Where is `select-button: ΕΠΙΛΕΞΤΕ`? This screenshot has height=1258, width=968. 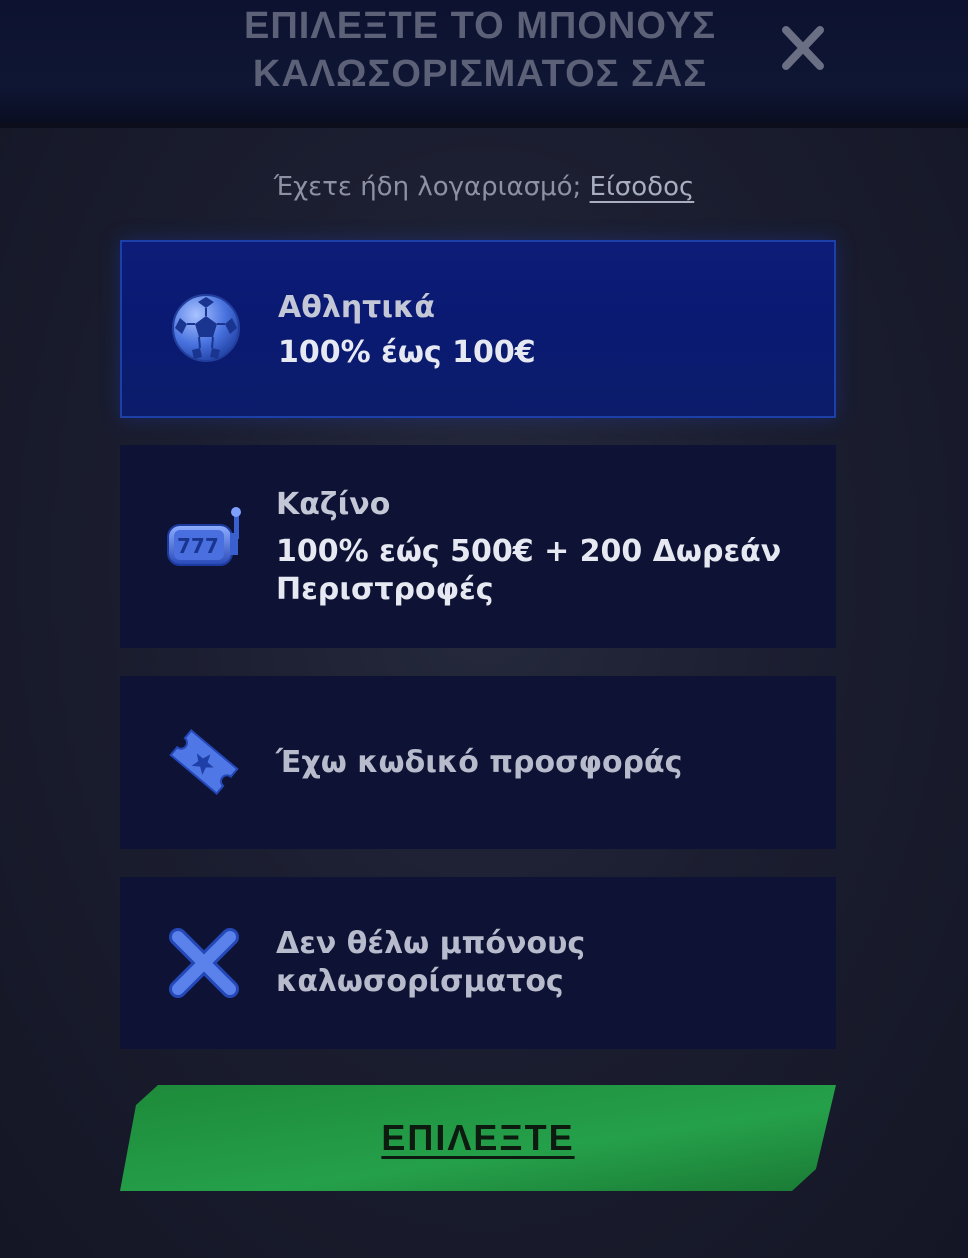 select-button: ΕΠΙΛΕΞΤΕ is located at coordinates (478, 1138).